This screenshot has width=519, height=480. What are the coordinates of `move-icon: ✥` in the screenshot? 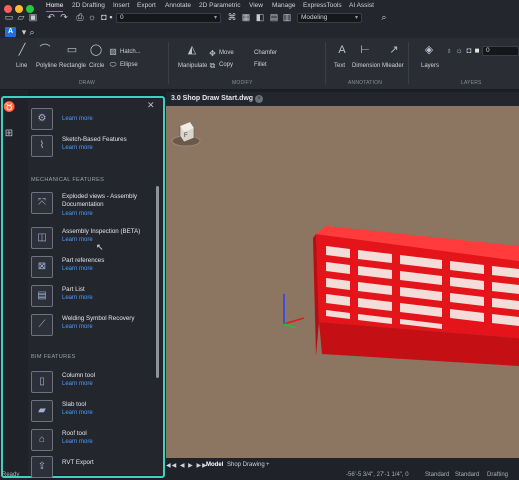 It's located at (212, 54).